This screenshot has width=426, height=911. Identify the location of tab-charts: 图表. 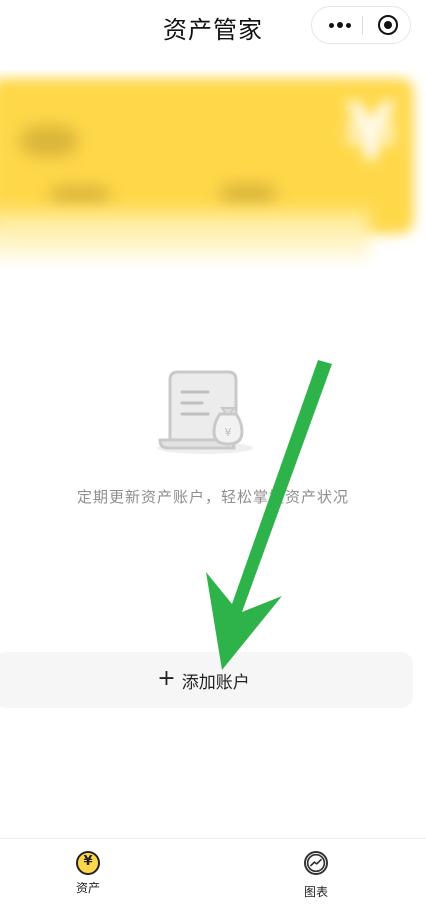
(316, 875).